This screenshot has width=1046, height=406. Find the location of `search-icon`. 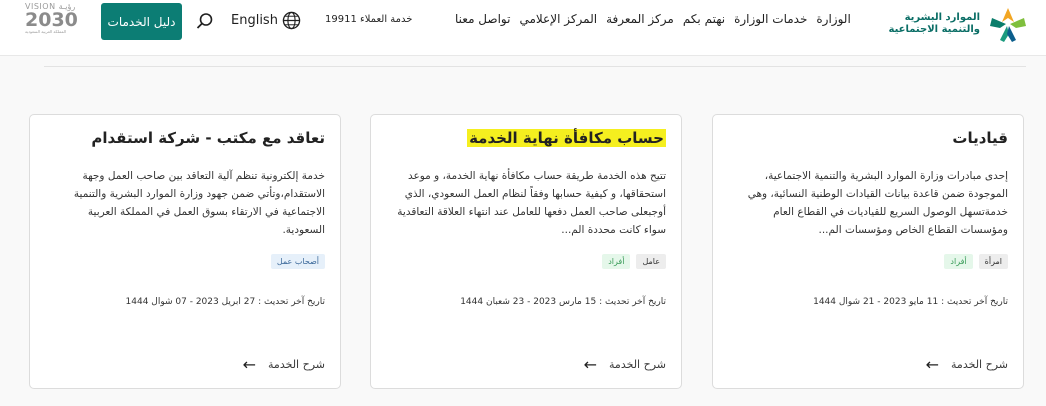

search-icon is located at coordinates (204, 21).